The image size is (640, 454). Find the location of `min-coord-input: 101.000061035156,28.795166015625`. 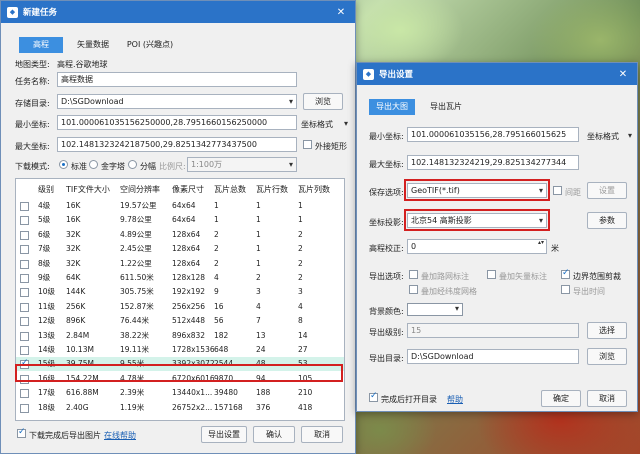

min-coord-input: 101.000061035156,28.795166015625 is located at coordinates (493, 134).